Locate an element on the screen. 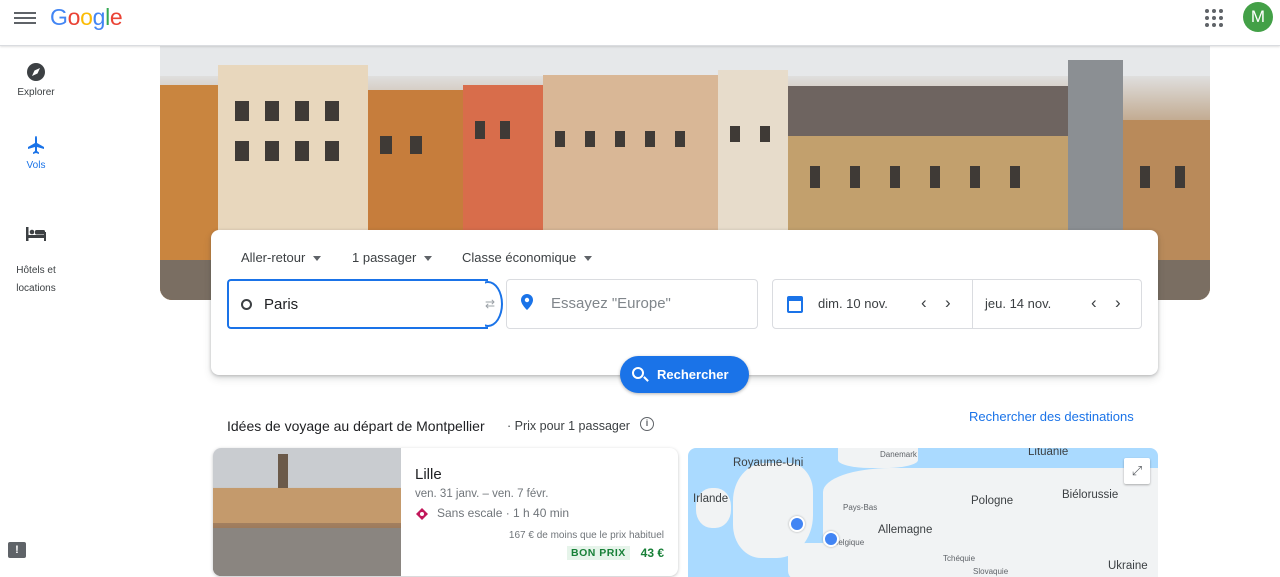 The image size is (1280, 577). destination-input: Essayez "Europe" is located at coordinates (632, 304).